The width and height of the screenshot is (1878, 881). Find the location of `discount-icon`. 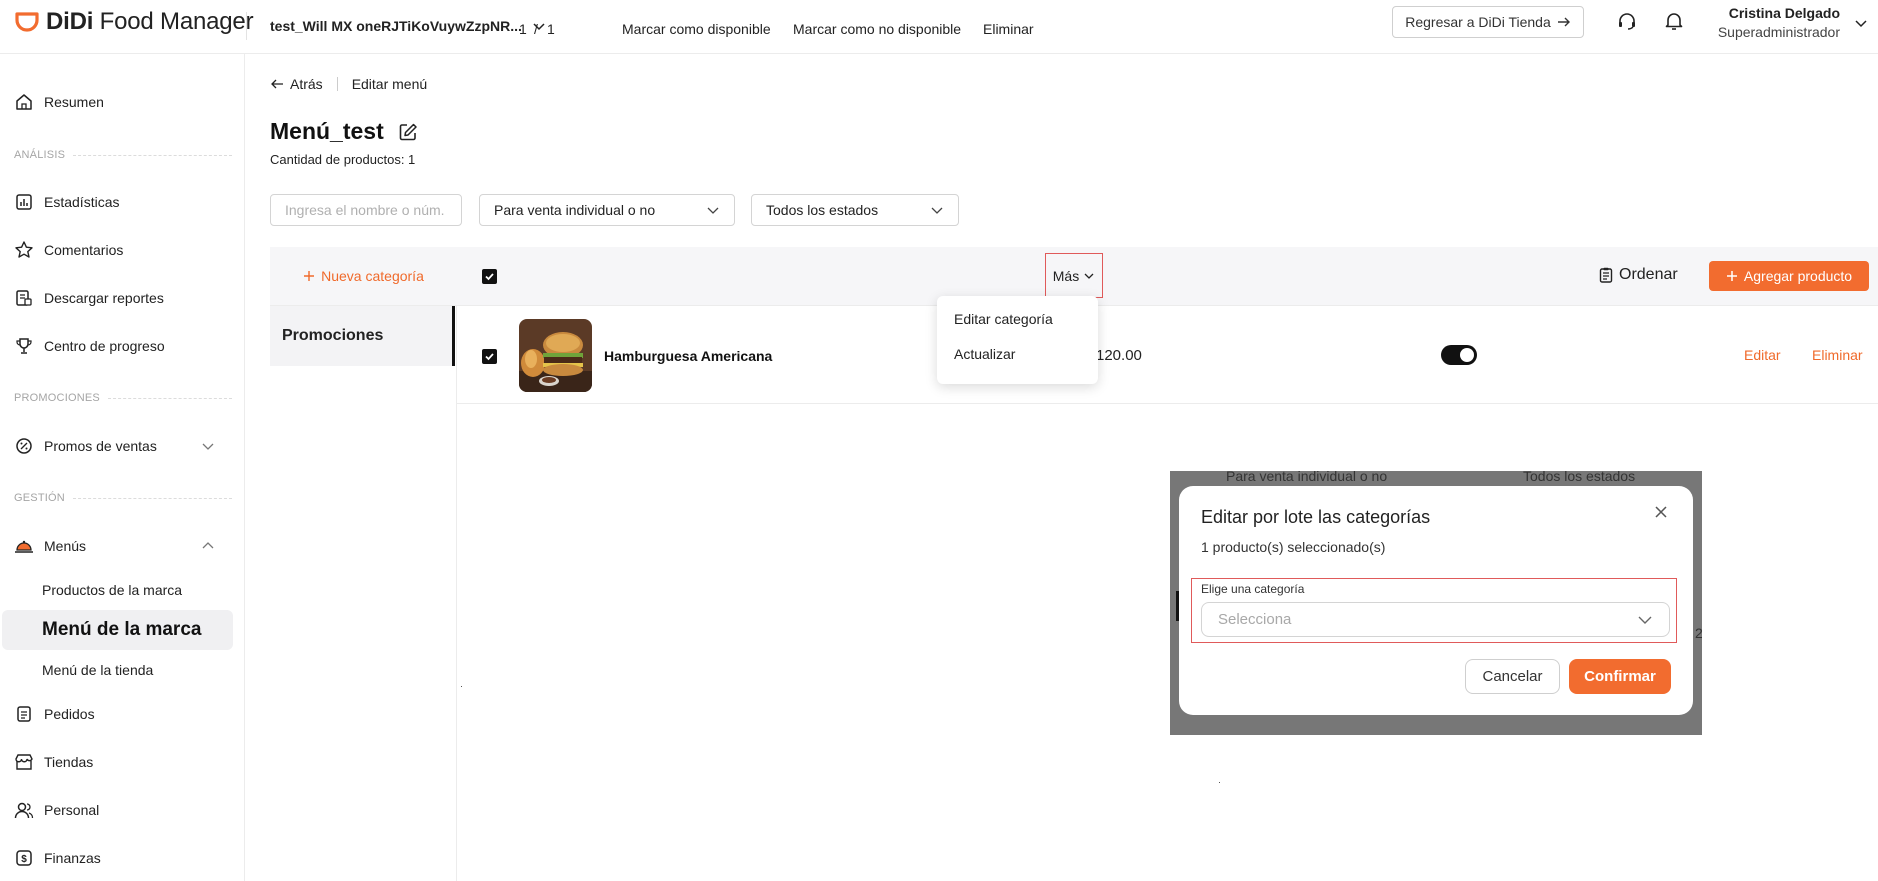

discount-icon is located at coordinates (24, 446).